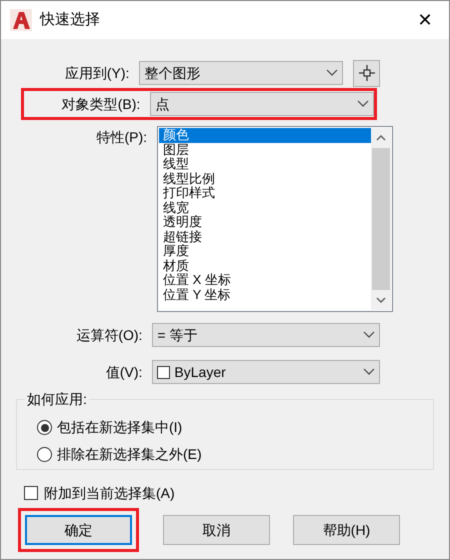 This screenshot has width=450, height=560. What do you see at coordinates (266, 372) in the screenshot?
I see `dropdown: ByLayer` at bounding box center [266, 372].